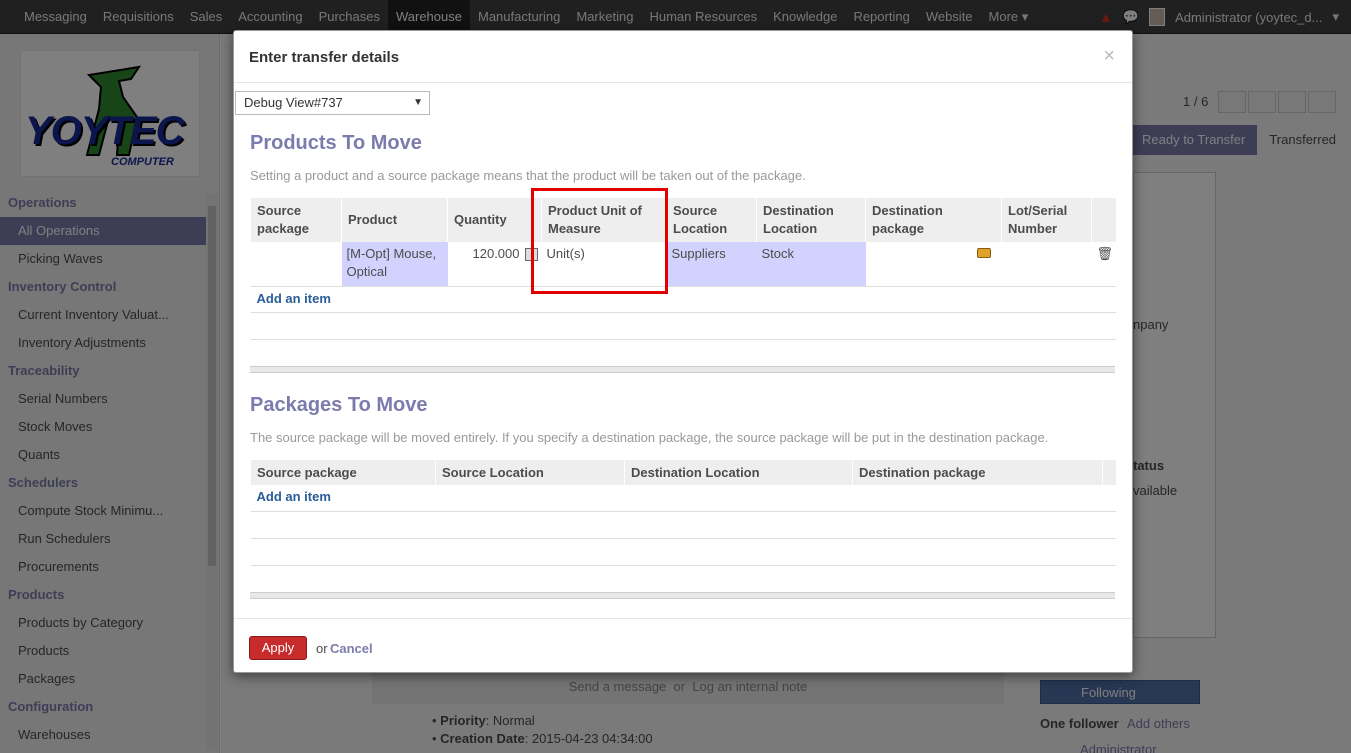 The height and width of the screenshot is (753, 1351). I want to click on add-product-item-link: Add an item, so click(294, 298).